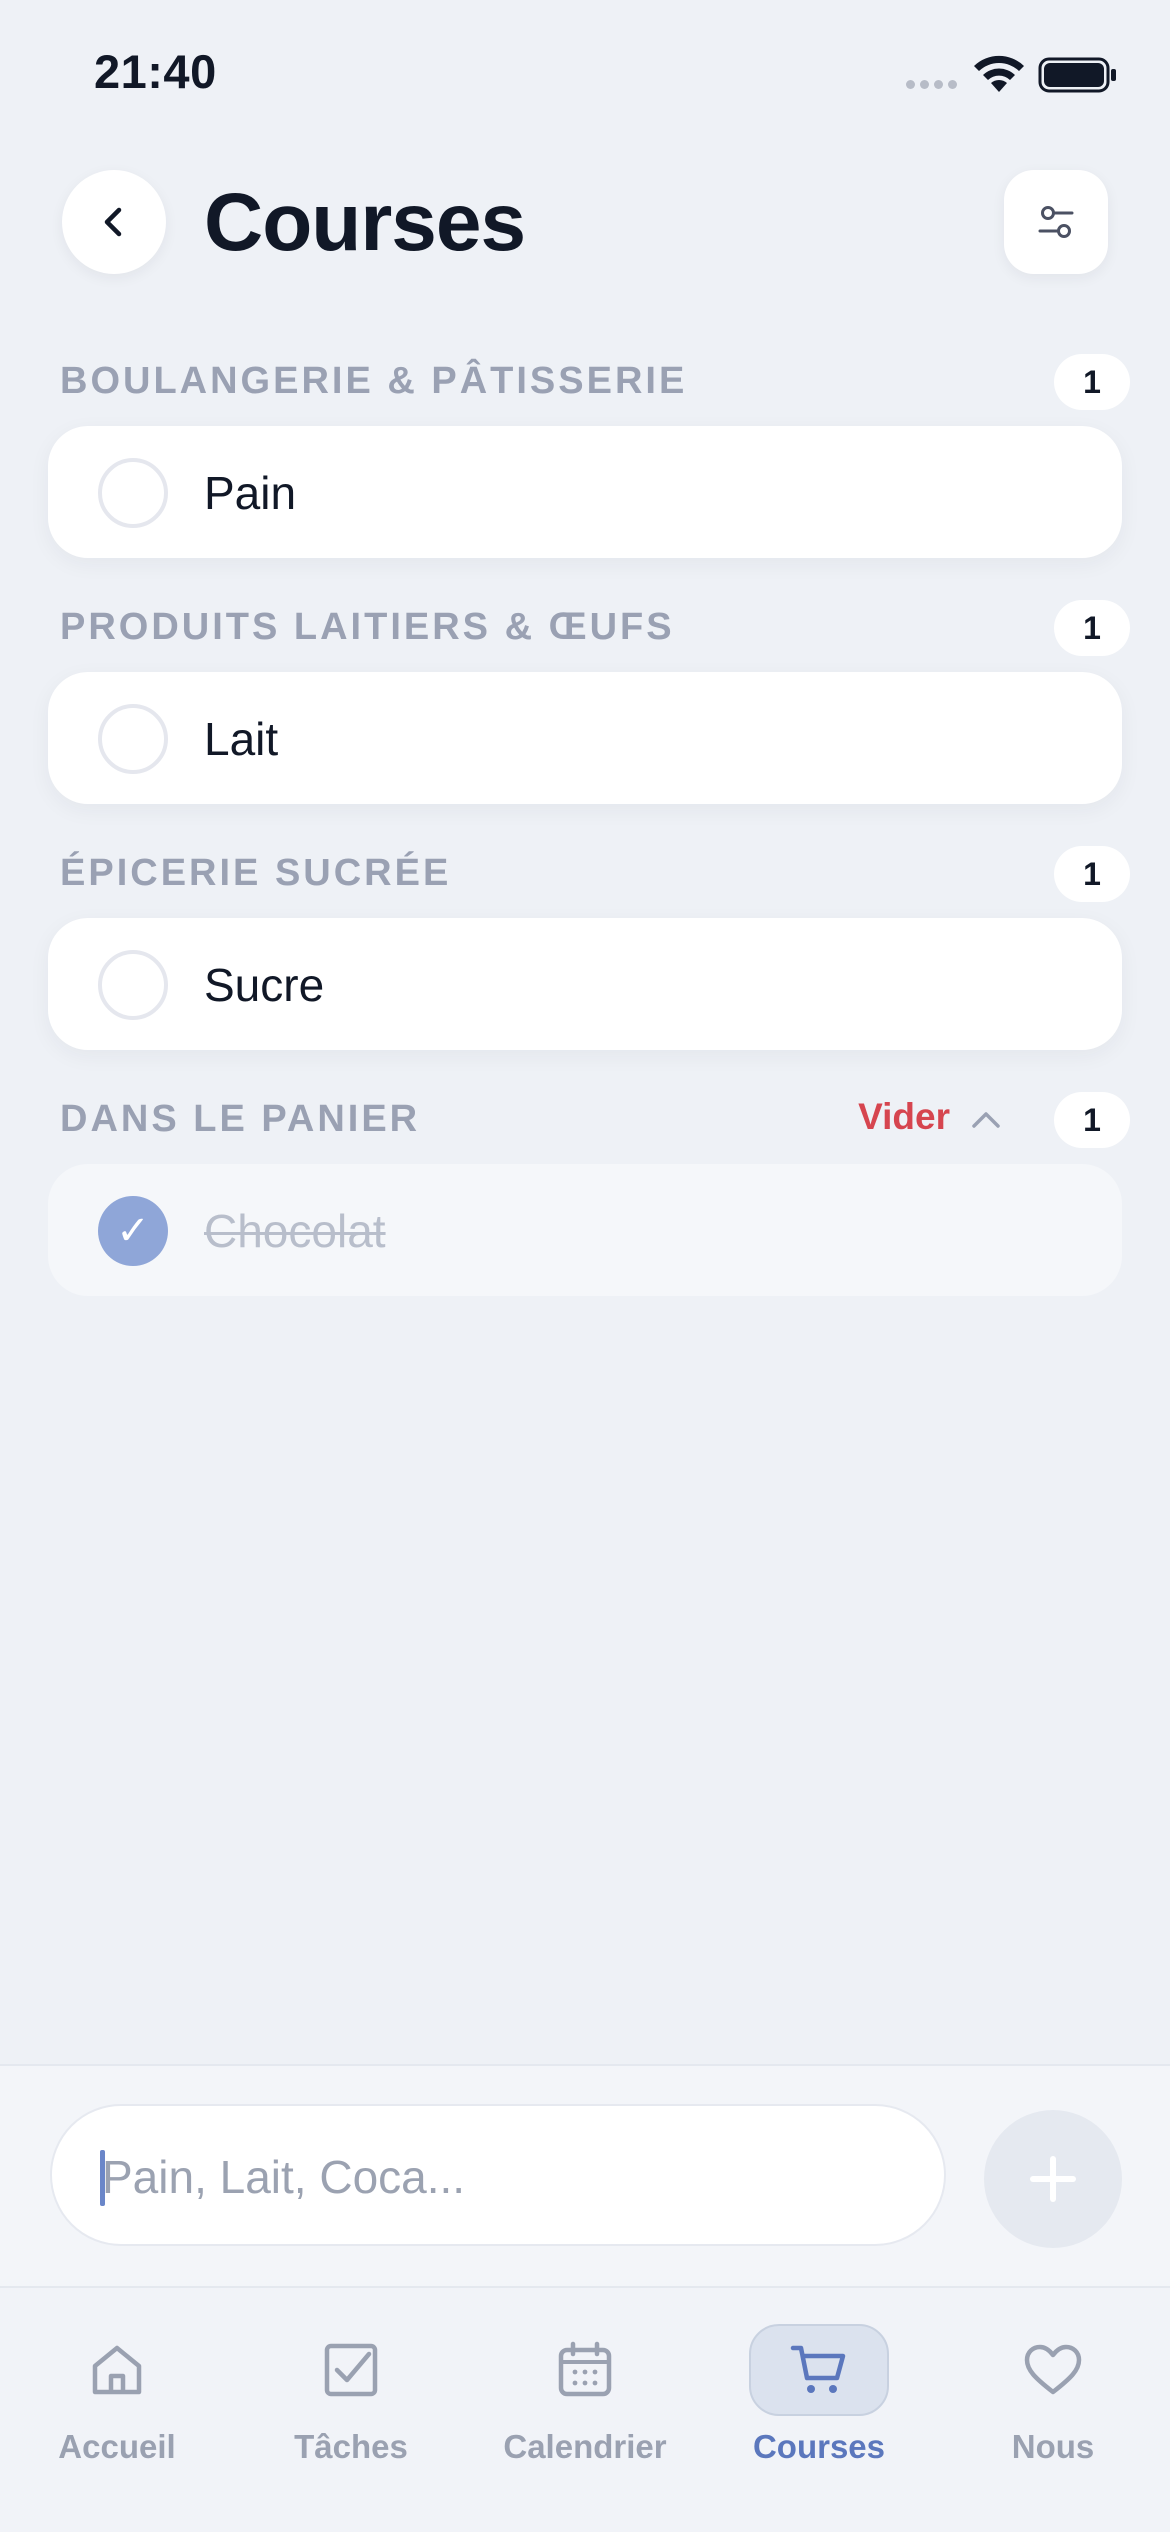 This screenshot has width=1170, height=2532. I want to click on list-item: Sucre, so click(585, 984).